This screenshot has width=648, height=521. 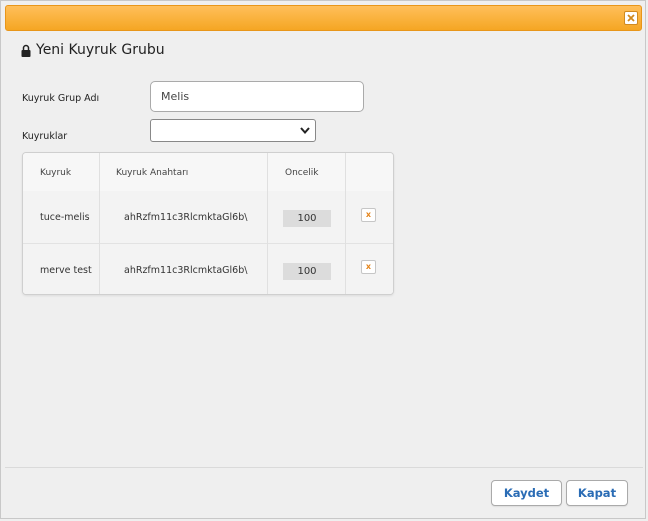 I want to click on page-title: Yeni Kuyruk Grubu, so click(x=100, y=50).